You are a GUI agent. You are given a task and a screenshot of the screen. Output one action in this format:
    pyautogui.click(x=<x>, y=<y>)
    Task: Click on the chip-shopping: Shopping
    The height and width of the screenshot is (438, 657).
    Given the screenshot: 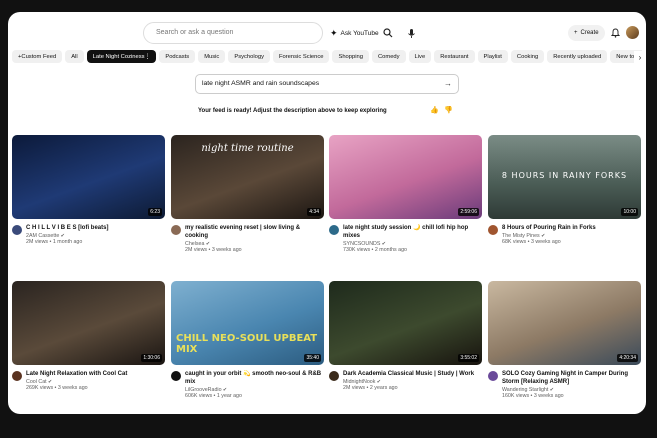 What is the action you would take?
    pyautogui.click(x=350, y=56)
    